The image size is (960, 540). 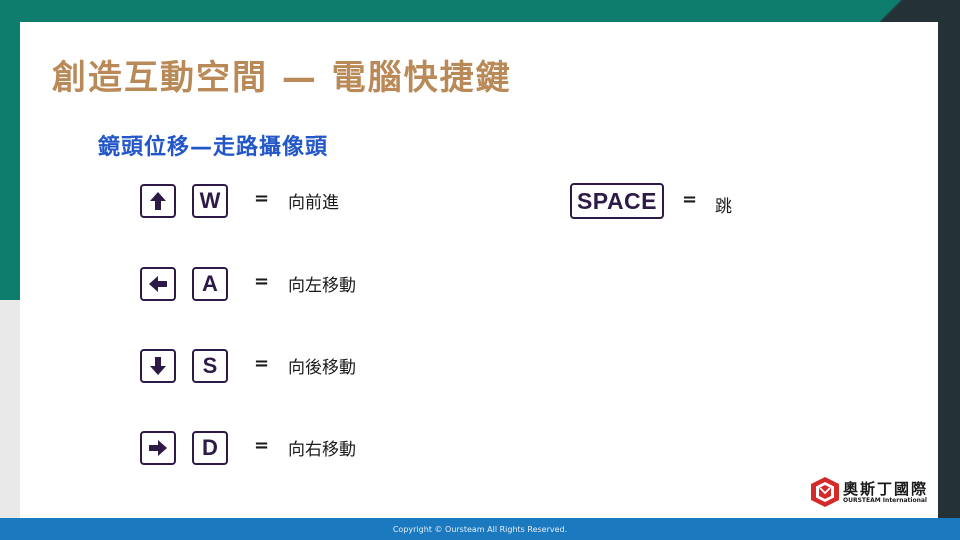 I want to click on left-arrow-key, so click(x=158, y=284).